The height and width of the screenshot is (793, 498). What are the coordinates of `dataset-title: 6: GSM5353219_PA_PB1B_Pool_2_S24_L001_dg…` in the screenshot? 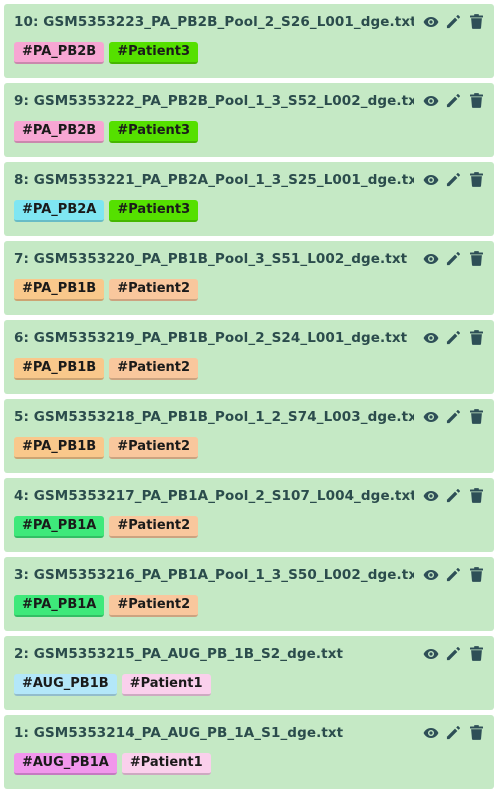 It's located at (211, 338).